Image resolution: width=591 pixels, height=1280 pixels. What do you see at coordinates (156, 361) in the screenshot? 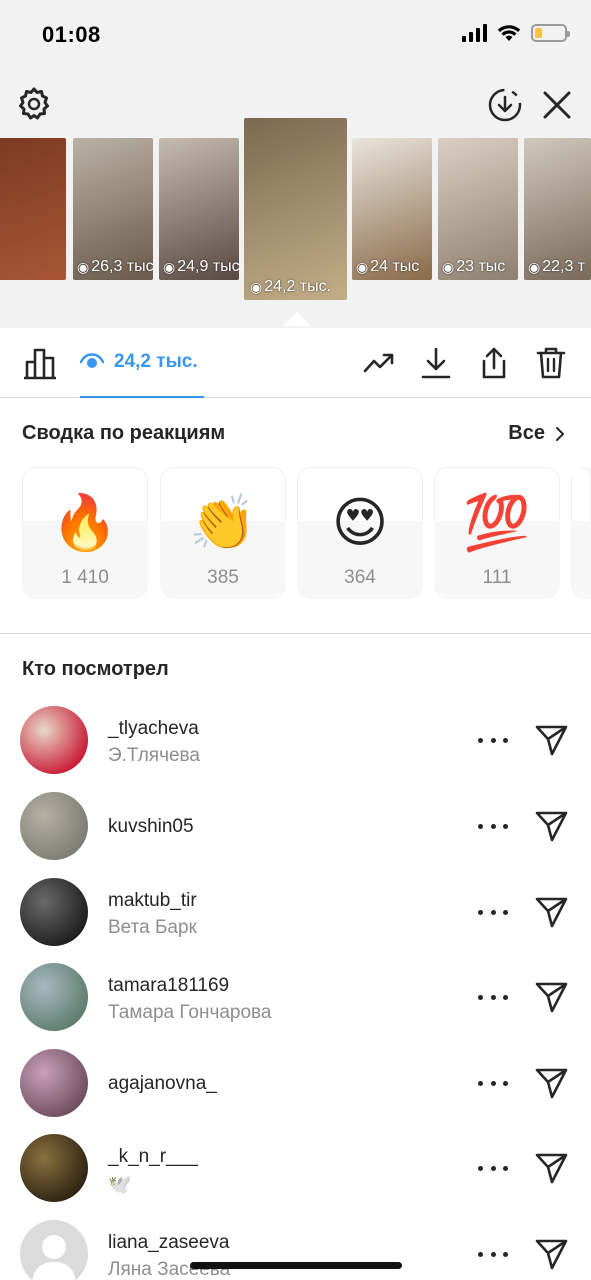
I see `views-count: 24,2 тыс.` at bounding box center [156, 361].